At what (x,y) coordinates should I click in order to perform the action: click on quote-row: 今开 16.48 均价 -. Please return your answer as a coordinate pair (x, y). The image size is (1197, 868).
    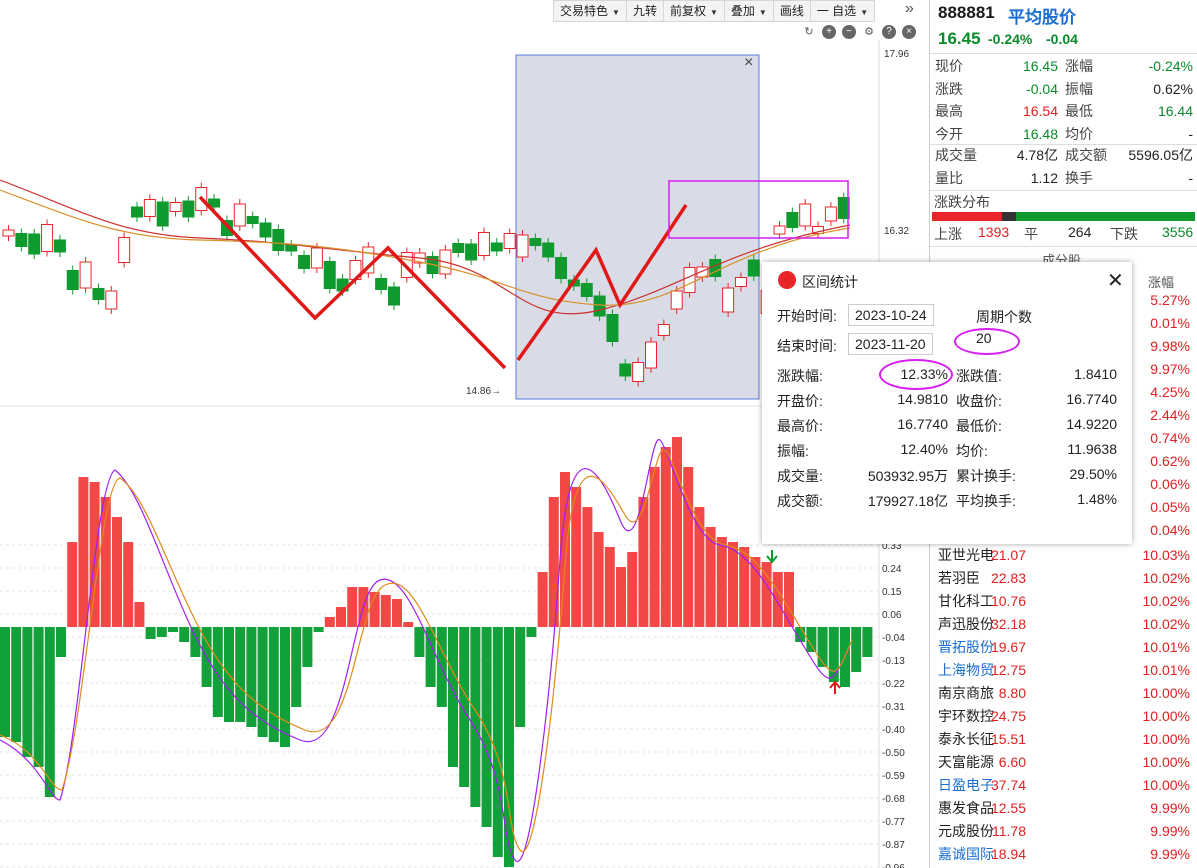
    Looking at the image, I should click on (1063, 134).